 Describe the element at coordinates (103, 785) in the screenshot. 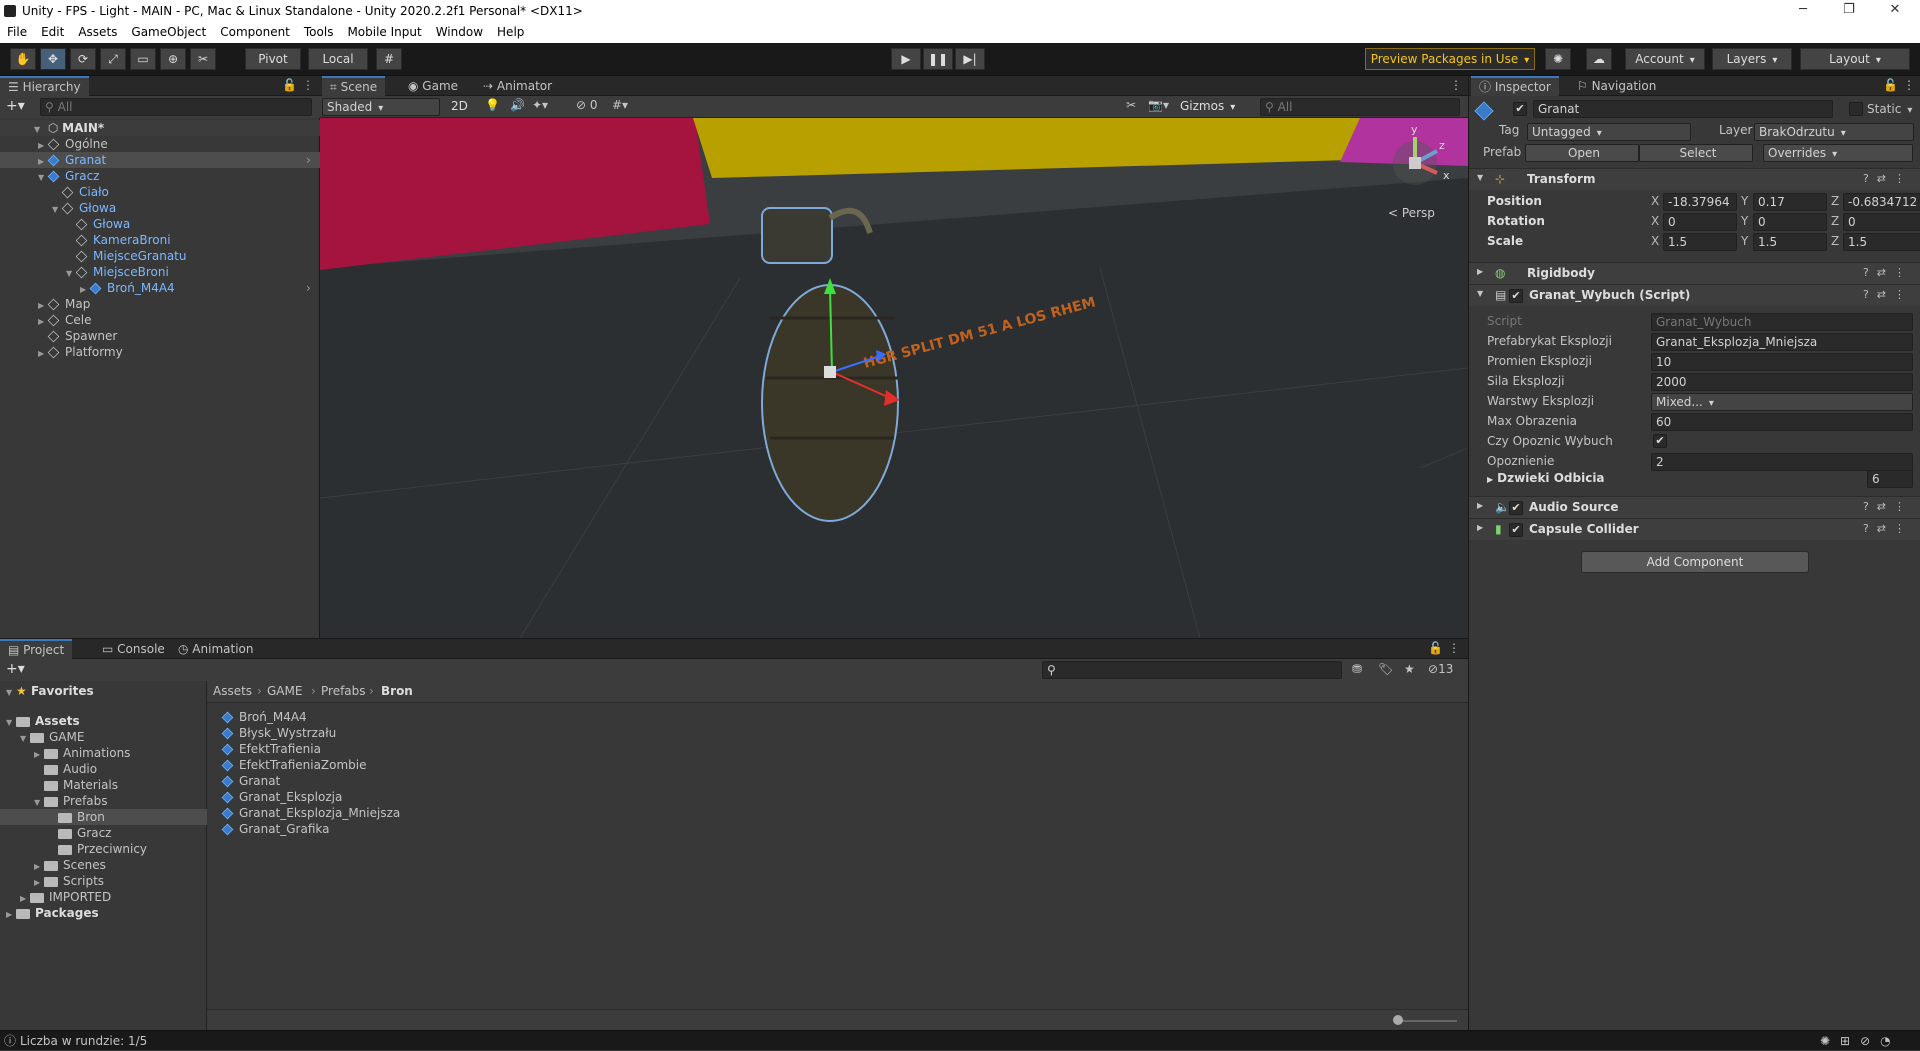

I see `project-tree-item: Materials` at that location.